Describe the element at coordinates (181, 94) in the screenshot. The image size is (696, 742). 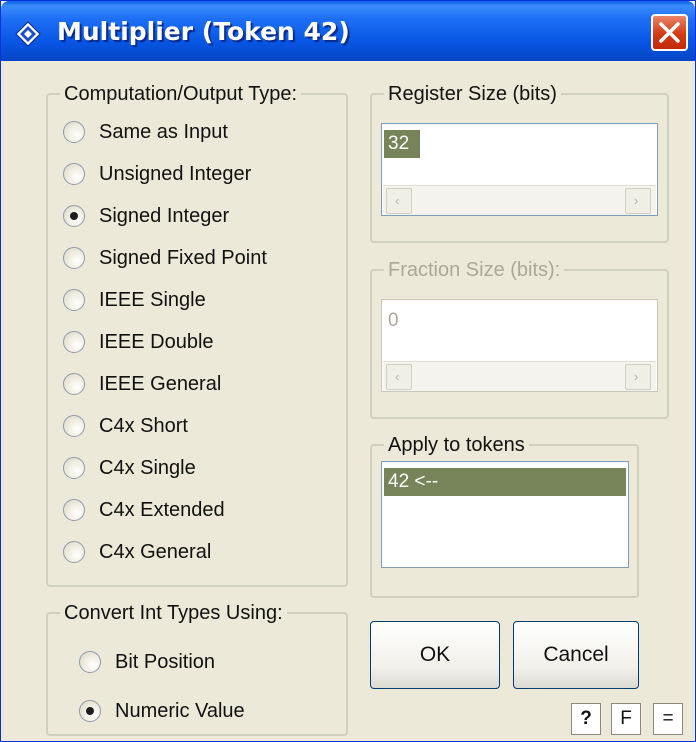
I see `computation-type-legend: Computation/Output Type:` at that location.